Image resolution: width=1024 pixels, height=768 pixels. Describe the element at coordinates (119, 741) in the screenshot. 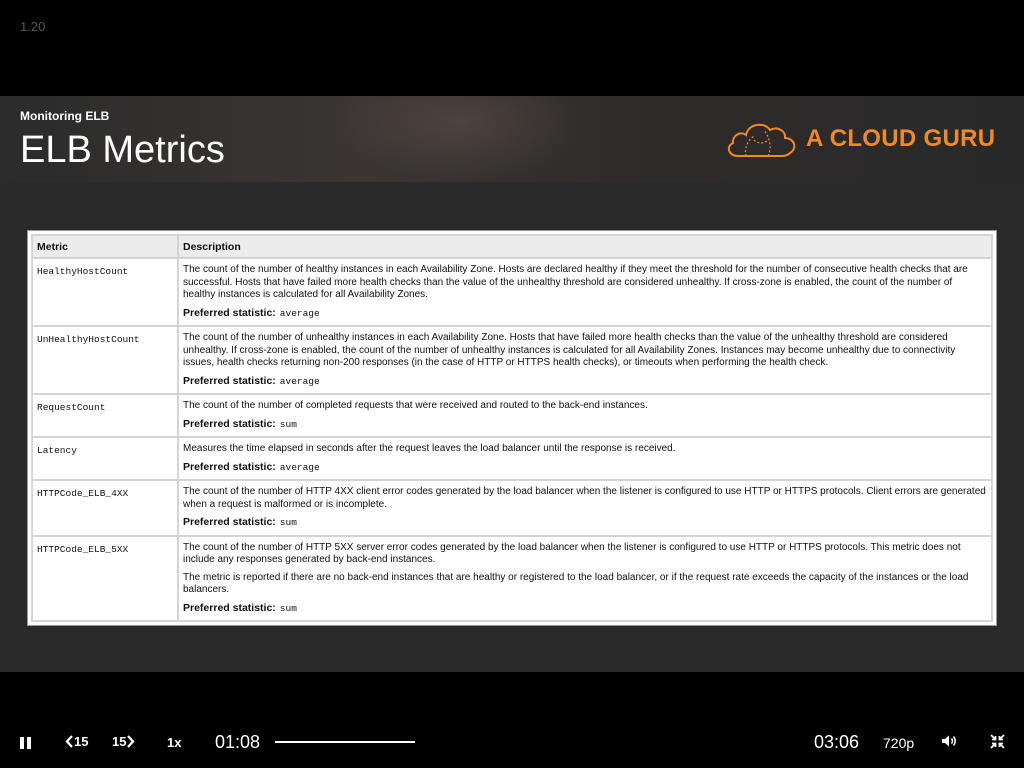

I see `skip-forward-label: 15` at that location.